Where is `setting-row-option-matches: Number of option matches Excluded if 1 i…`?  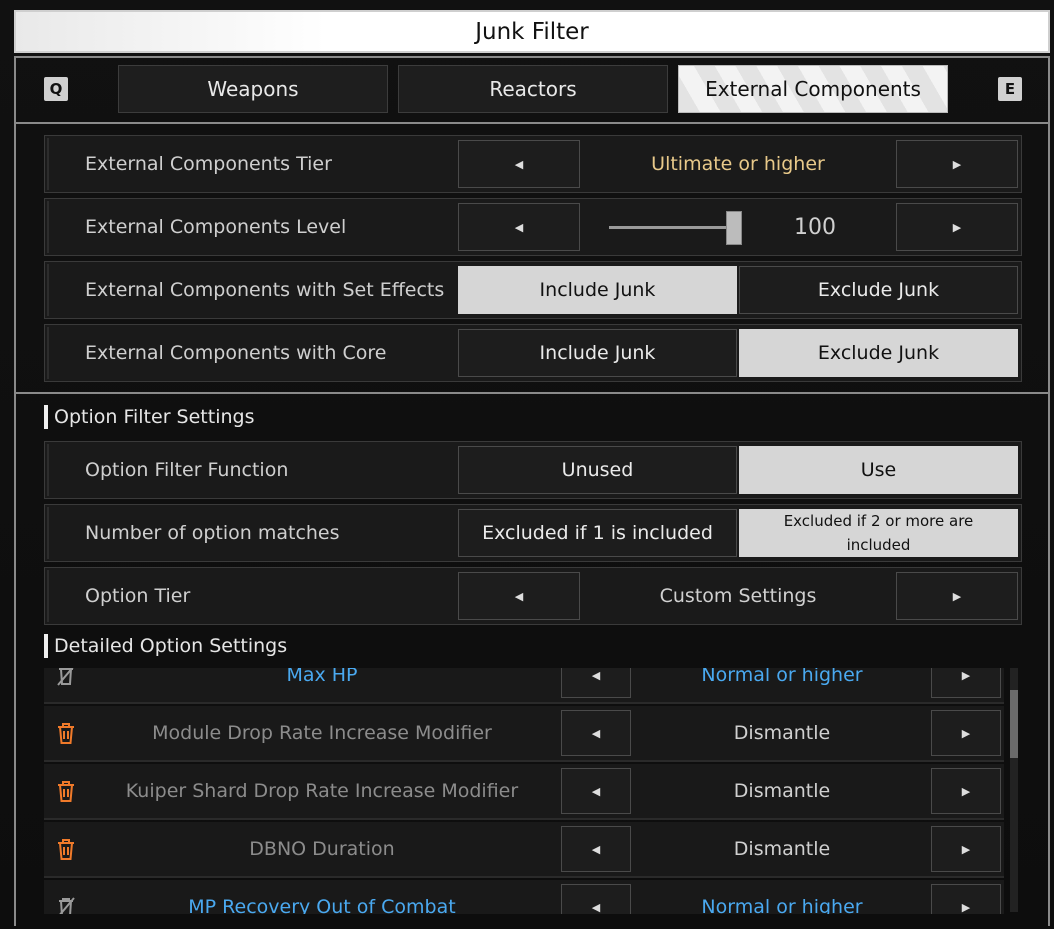 setting-row-option-matches: Number of option matches Excluded if 1 i… is located at coordinates (533, 533).